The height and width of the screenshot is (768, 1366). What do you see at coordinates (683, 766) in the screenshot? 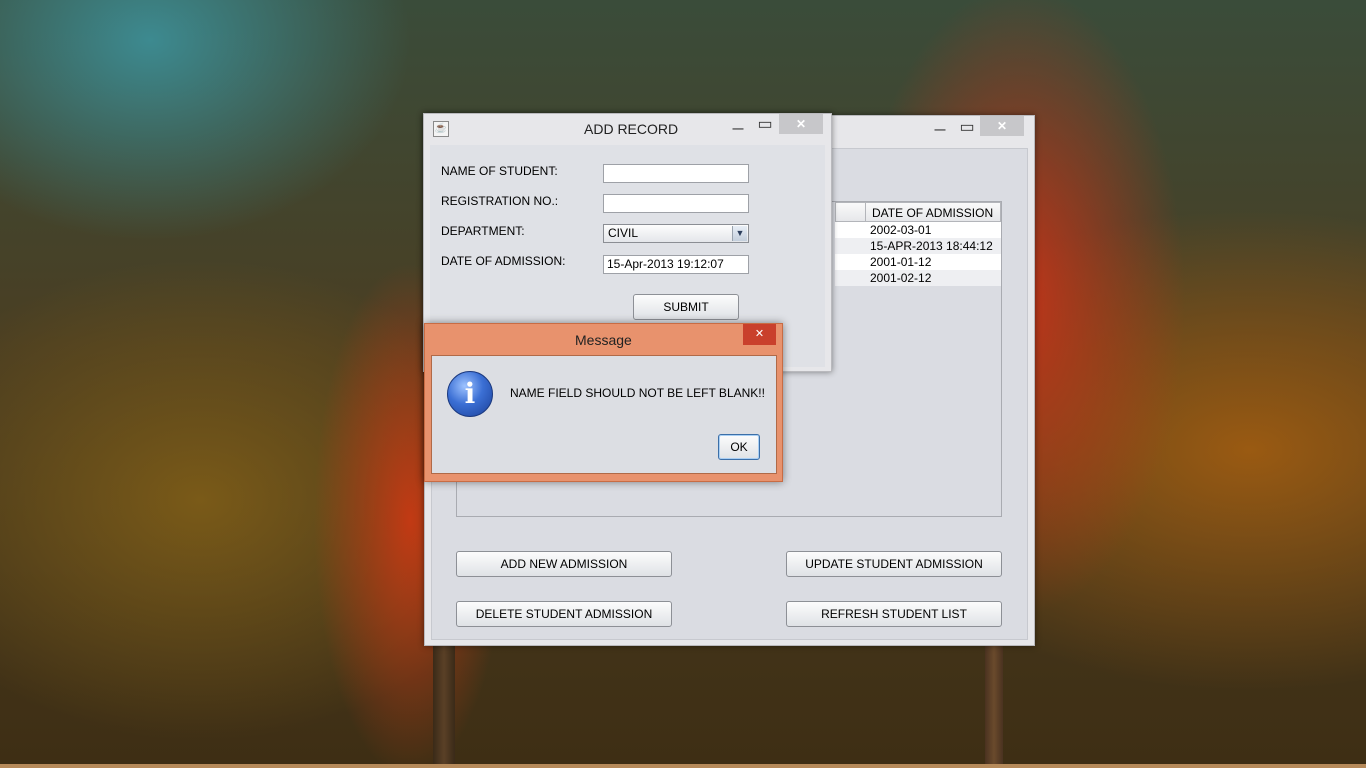
I see `taskbar` at bounding box center [683, 766].